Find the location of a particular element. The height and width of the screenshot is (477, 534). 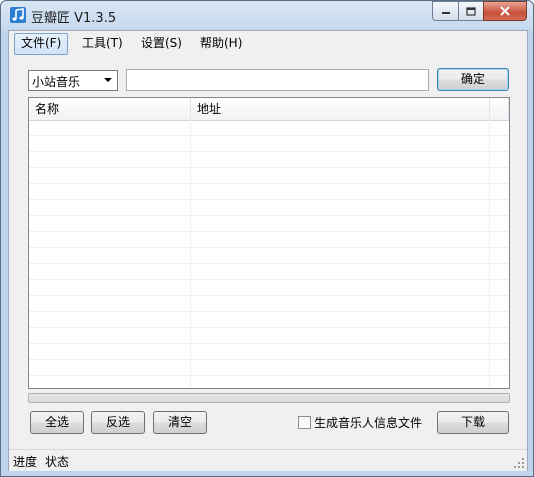

download-button: 下载 is located at coordinates (473, 422).